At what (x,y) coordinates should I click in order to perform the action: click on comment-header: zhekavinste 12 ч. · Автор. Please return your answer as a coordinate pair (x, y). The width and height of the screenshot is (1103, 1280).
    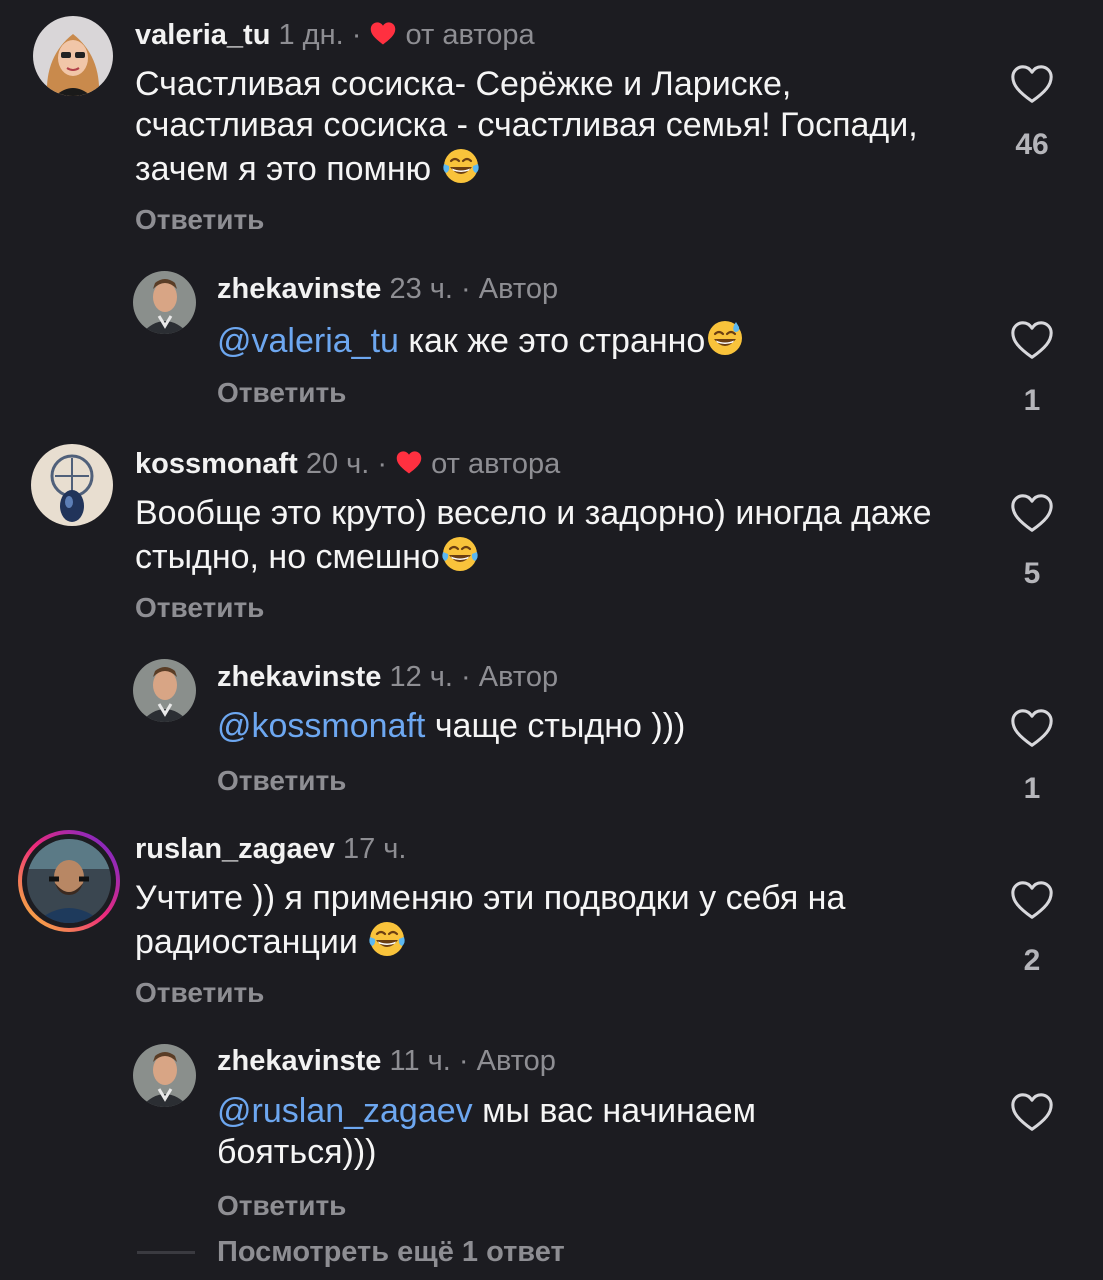
    Looking at the image, I should click on (387, 677).